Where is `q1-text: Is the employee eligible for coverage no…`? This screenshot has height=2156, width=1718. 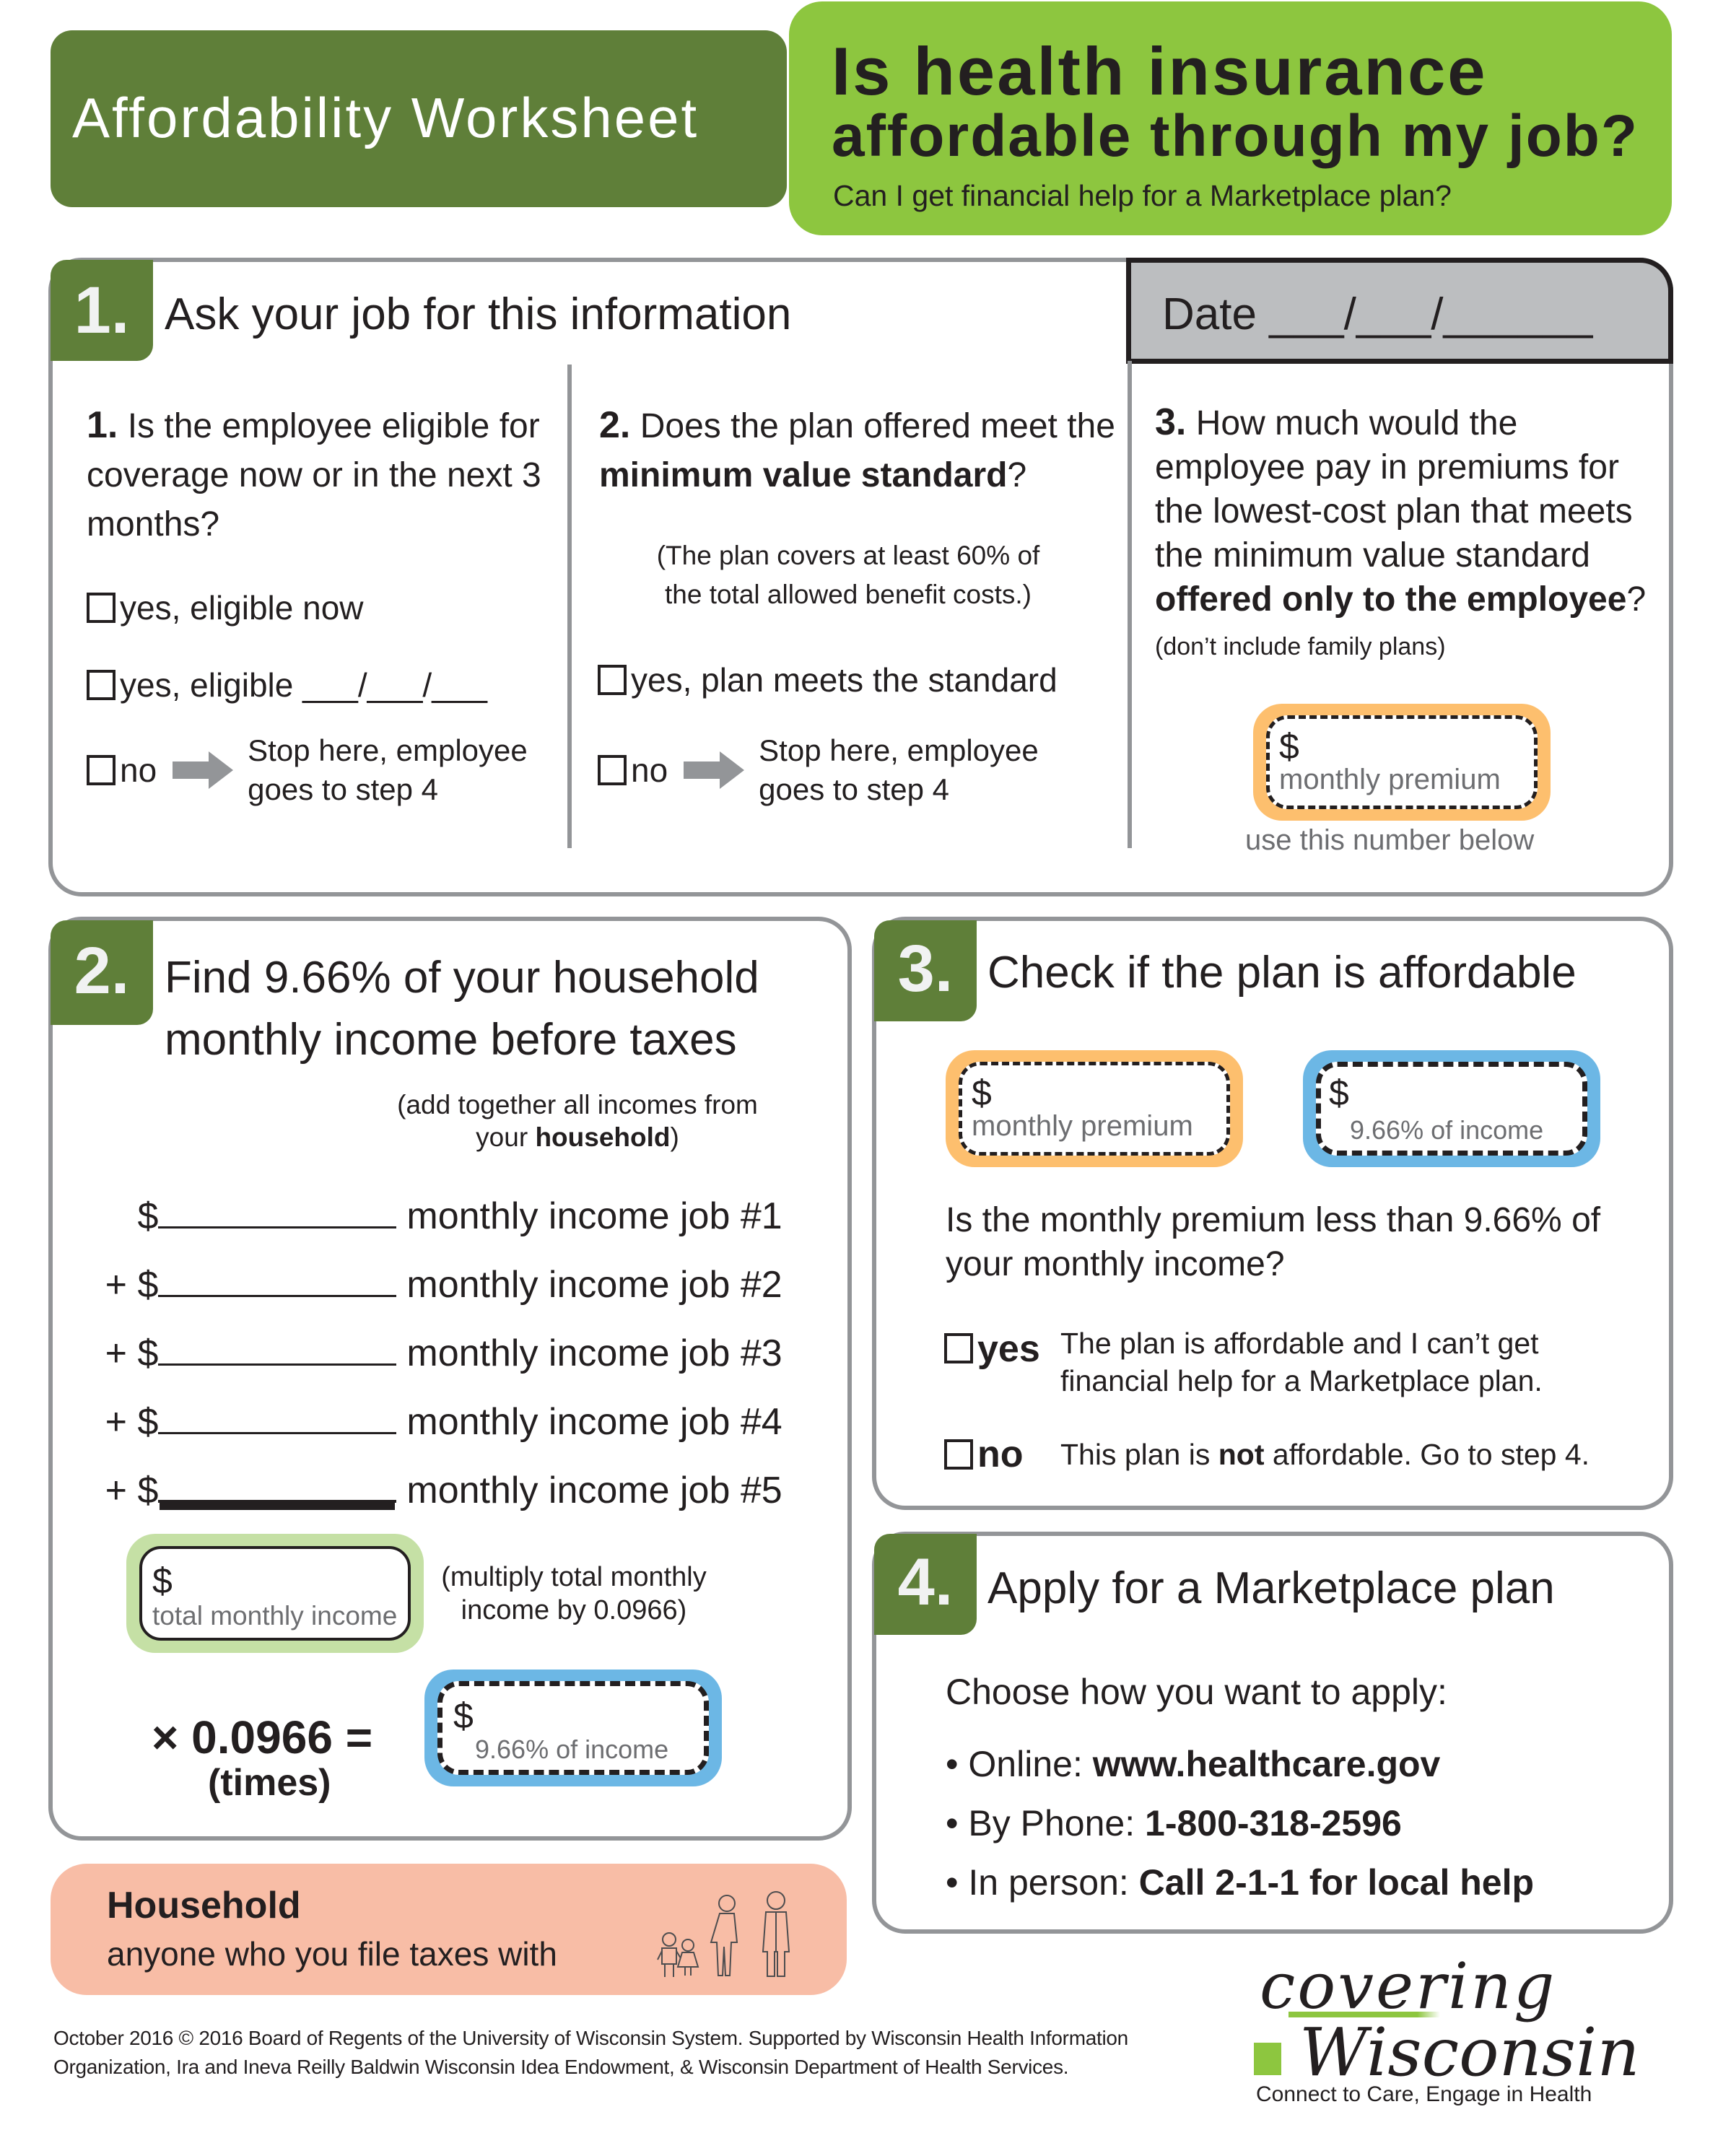
q1-text: Is the employee eligible for coverage no… is located at coordinates (314, 475).